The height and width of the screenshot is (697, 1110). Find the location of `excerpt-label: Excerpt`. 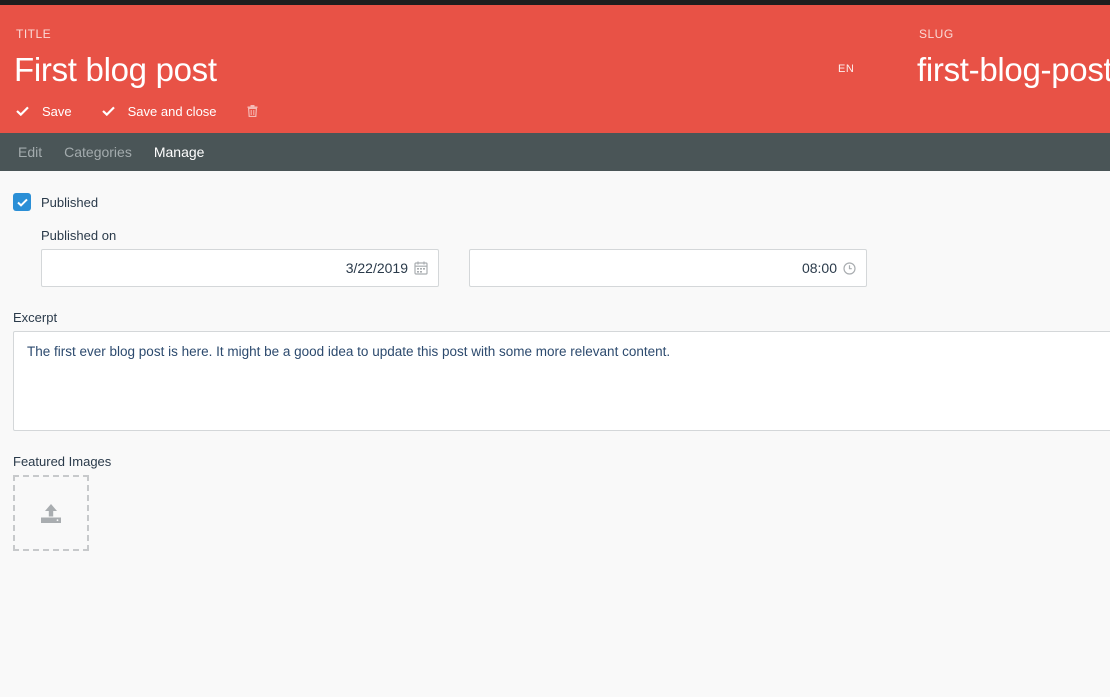

excerpt-label: Excerpt is located at coordinates (35, 317).